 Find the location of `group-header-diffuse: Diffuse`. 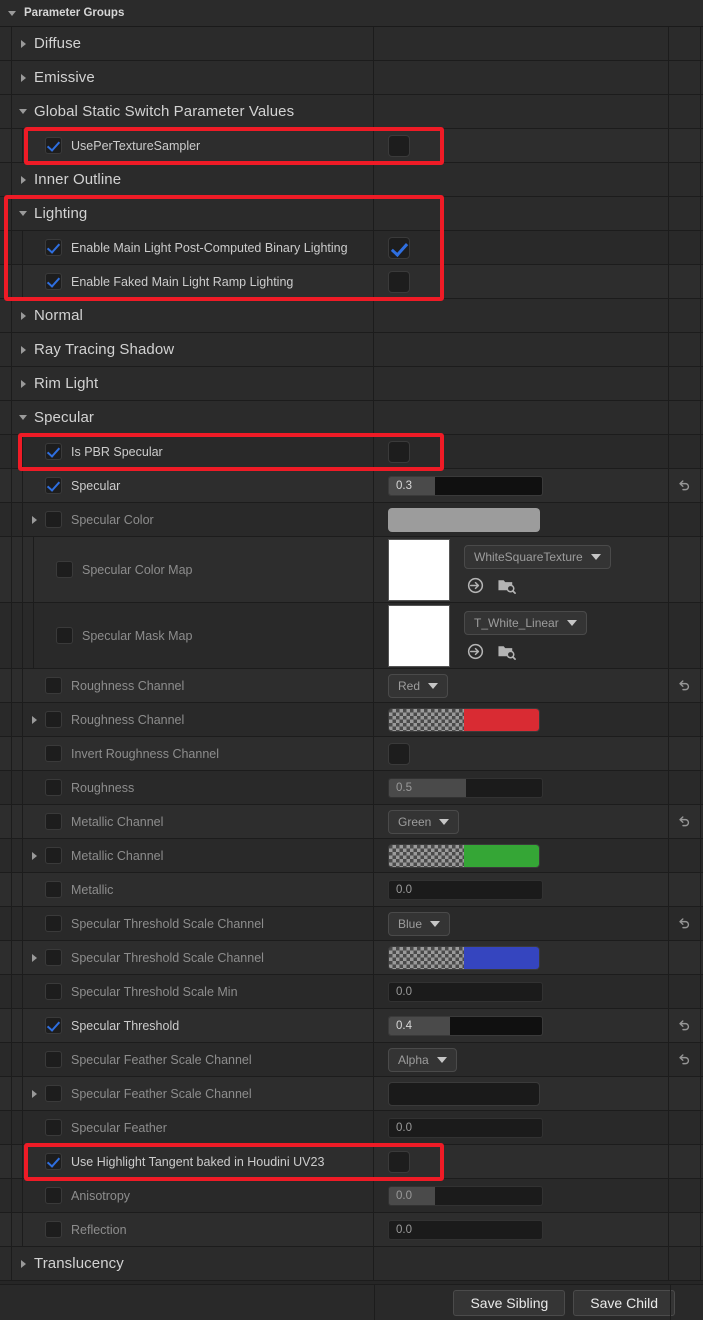

group-header-diffuse: Diffuse is located at coordinates (351, 44).